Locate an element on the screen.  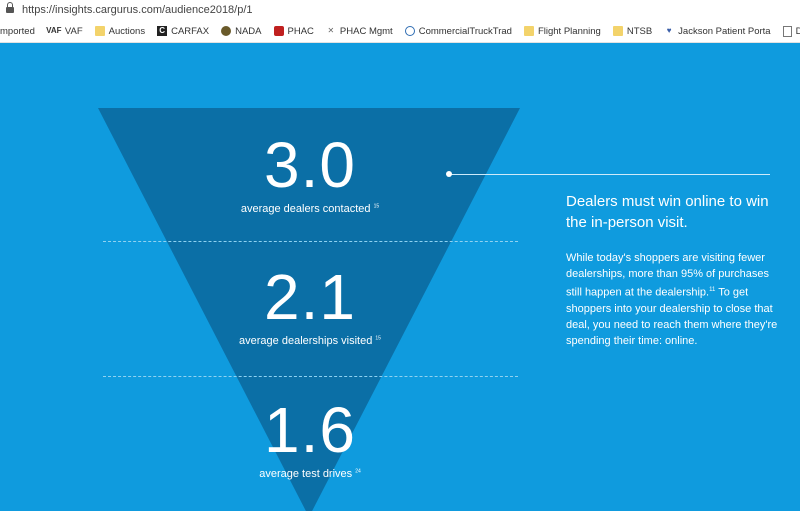
heart-icon: ♥ is located at coordinates (669, 30).